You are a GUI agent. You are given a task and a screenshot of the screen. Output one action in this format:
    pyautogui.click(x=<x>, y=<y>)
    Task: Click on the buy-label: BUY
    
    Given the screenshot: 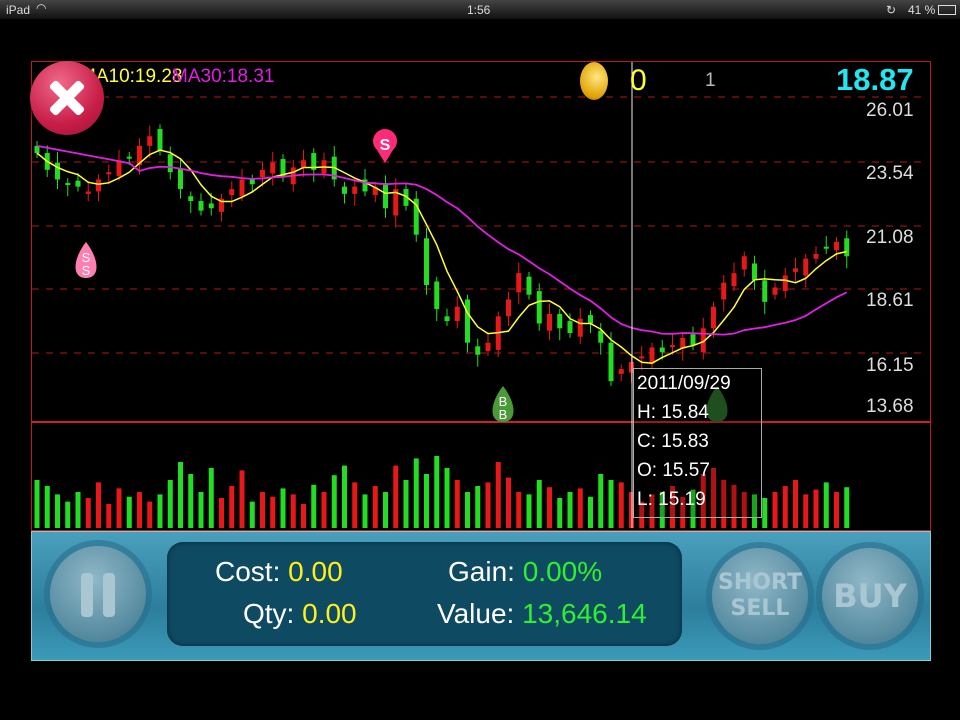 What is the action you would take?
    pyautogui.click(x=870, y=596)
    